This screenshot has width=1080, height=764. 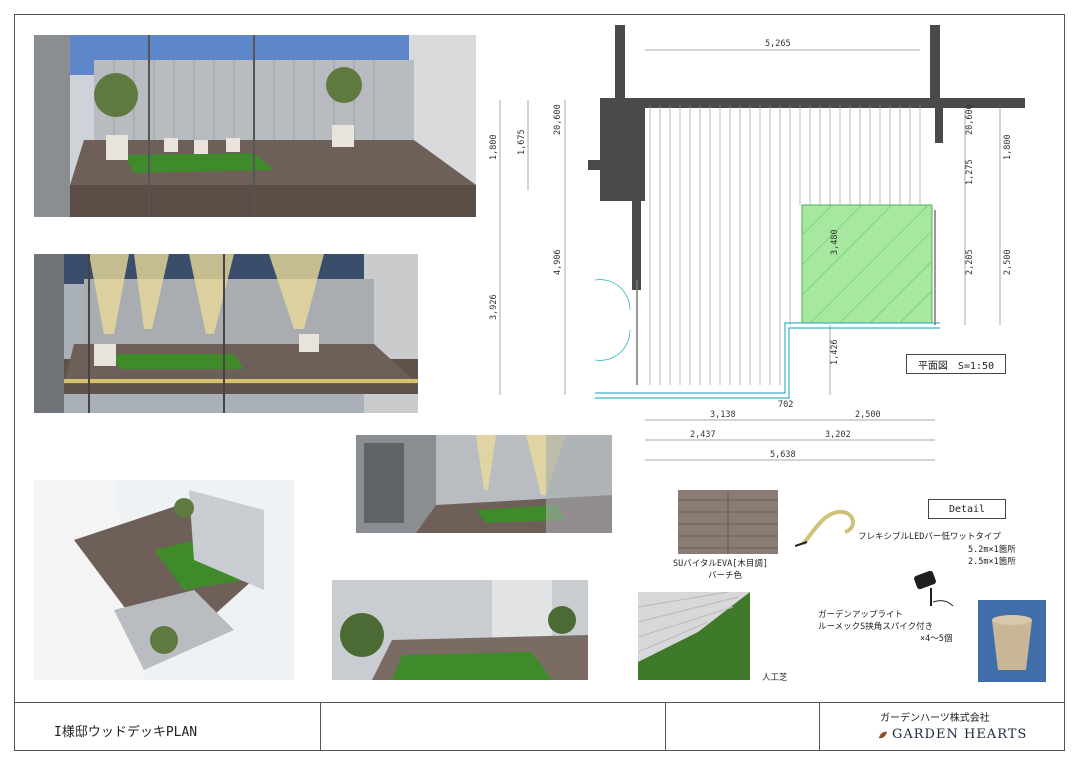 I want to click on turf-caption: 人工芝, so click(x=775, y=678).